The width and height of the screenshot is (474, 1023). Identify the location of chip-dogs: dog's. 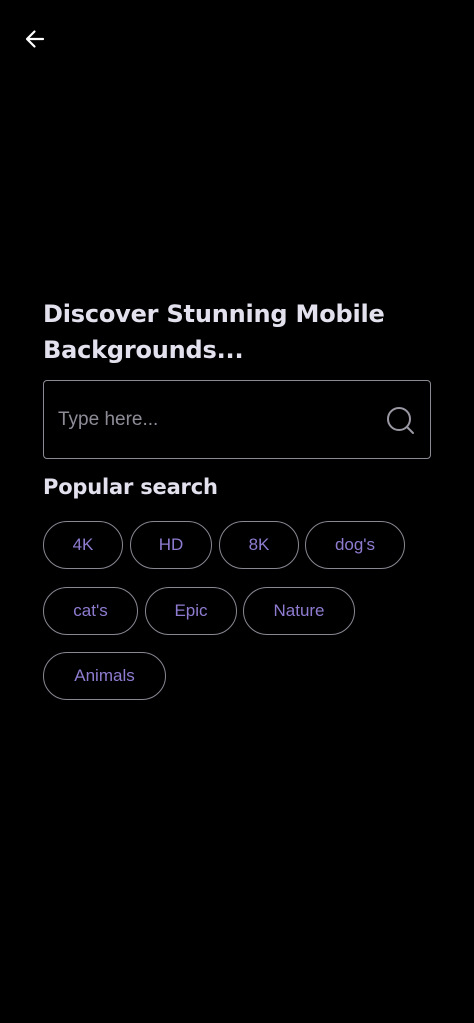
(355, 545).